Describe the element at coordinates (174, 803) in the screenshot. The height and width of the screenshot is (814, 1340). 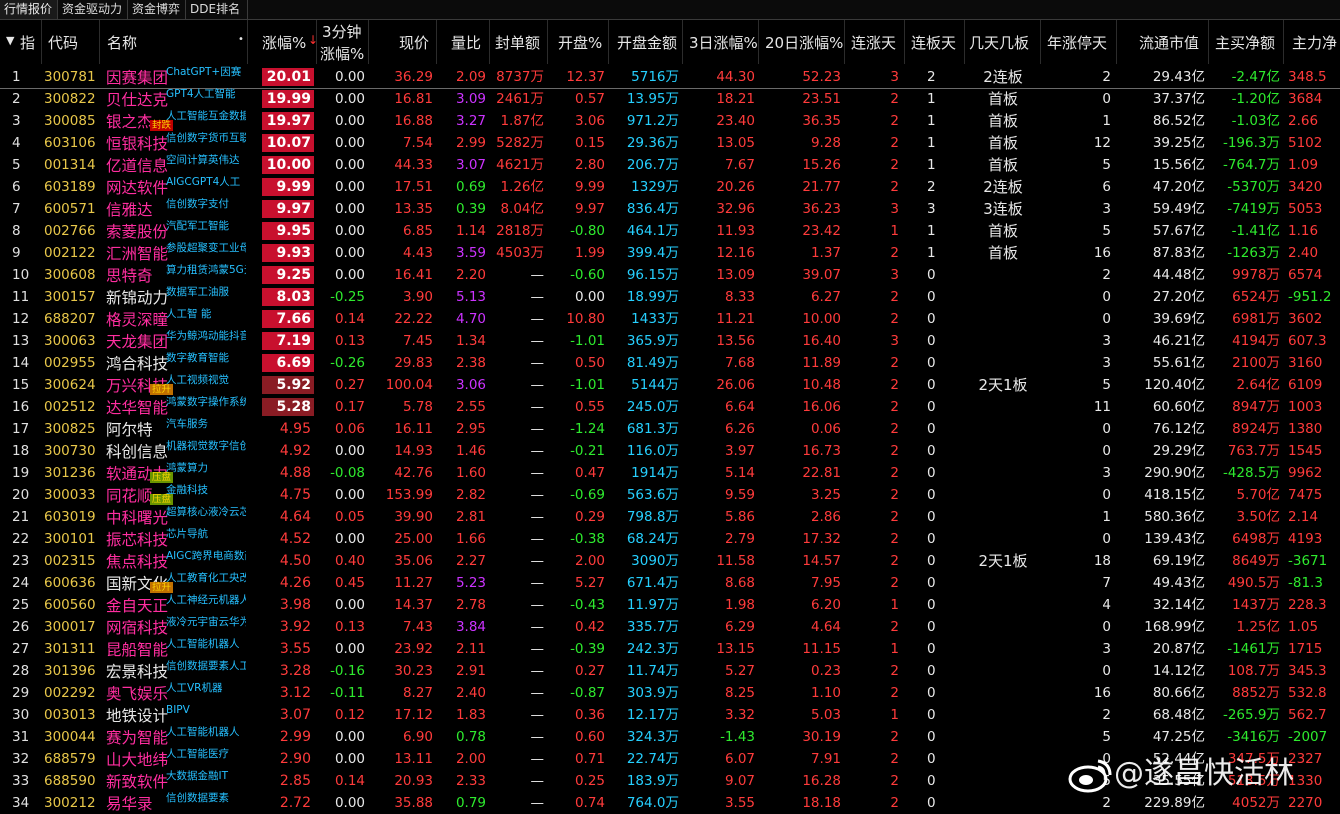
I see `stock-name-cell: 易华录信创数据要素R` at that location.